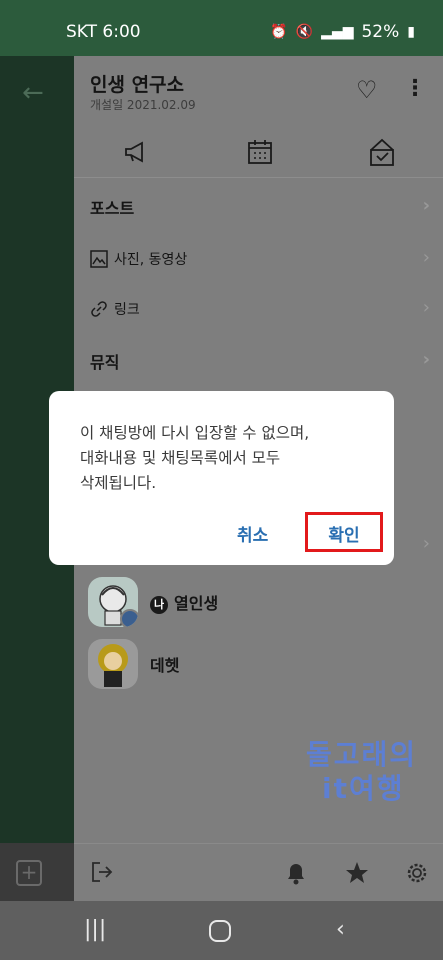 This screenshot has width=443, height=960. Describe the element at coordinates (143, 105) in the screenshot. I see `room-created-date: 개설일 2021.02.09` at that location.